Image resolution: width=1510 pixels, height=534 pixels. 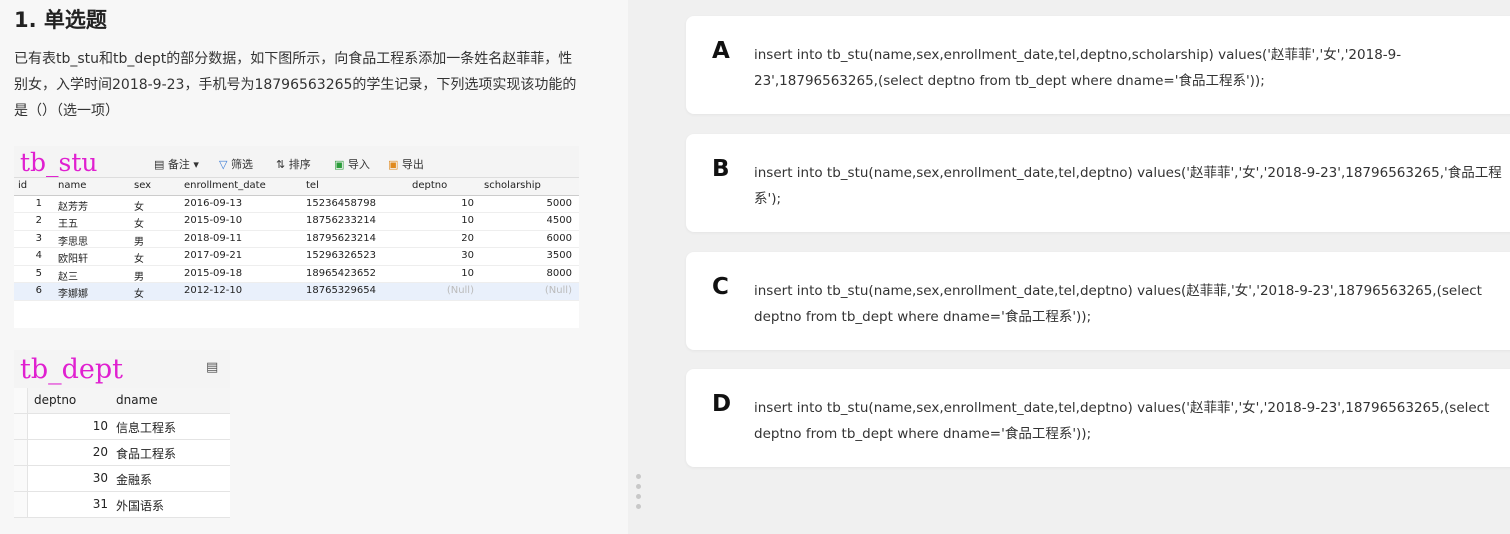 I want to click on table-cell: 2015-09-10, so click(x=213, y=220).